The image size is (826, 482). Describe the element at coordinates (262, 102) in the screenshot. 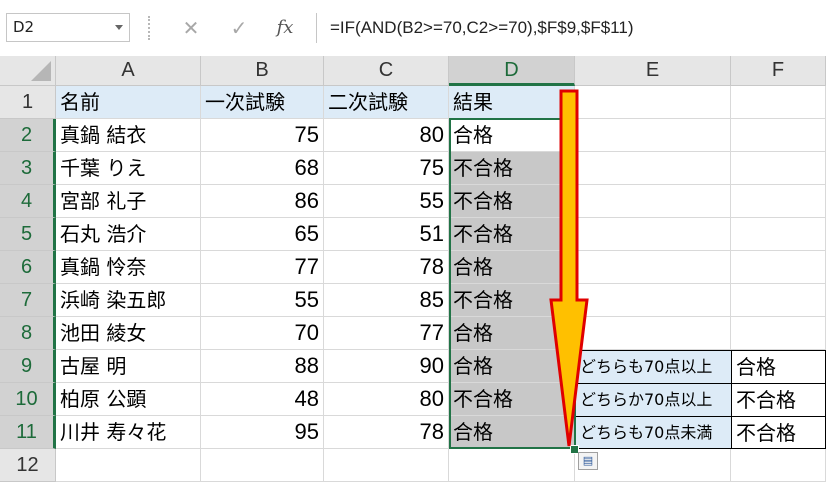

I see `header-cell-exam1: 一次試験` at that location.